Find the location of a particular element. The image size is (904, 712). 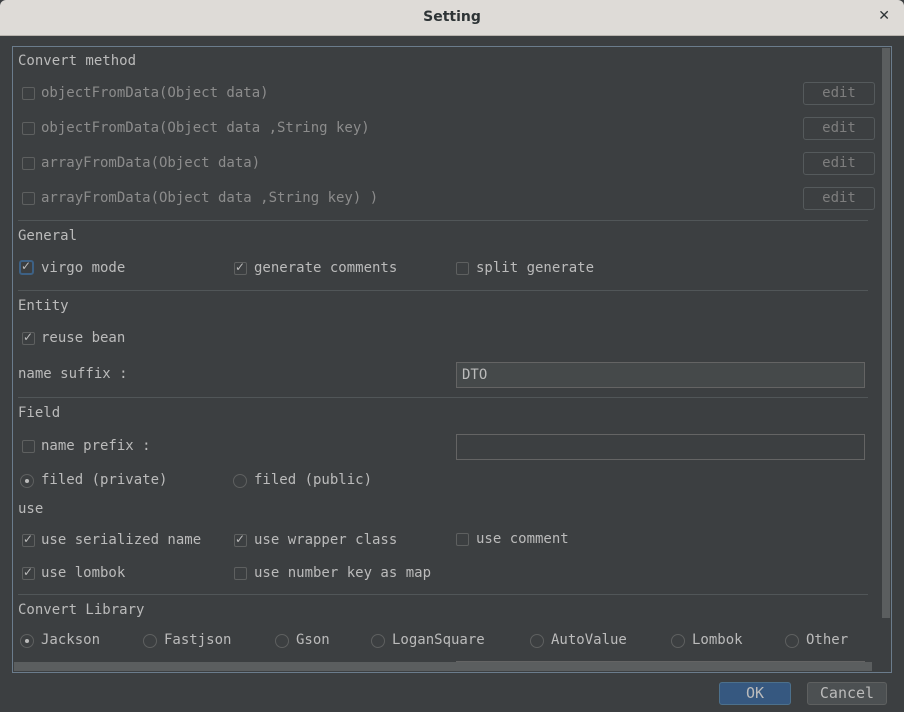

close-button: ✕ is located at coordinates (884, 16).